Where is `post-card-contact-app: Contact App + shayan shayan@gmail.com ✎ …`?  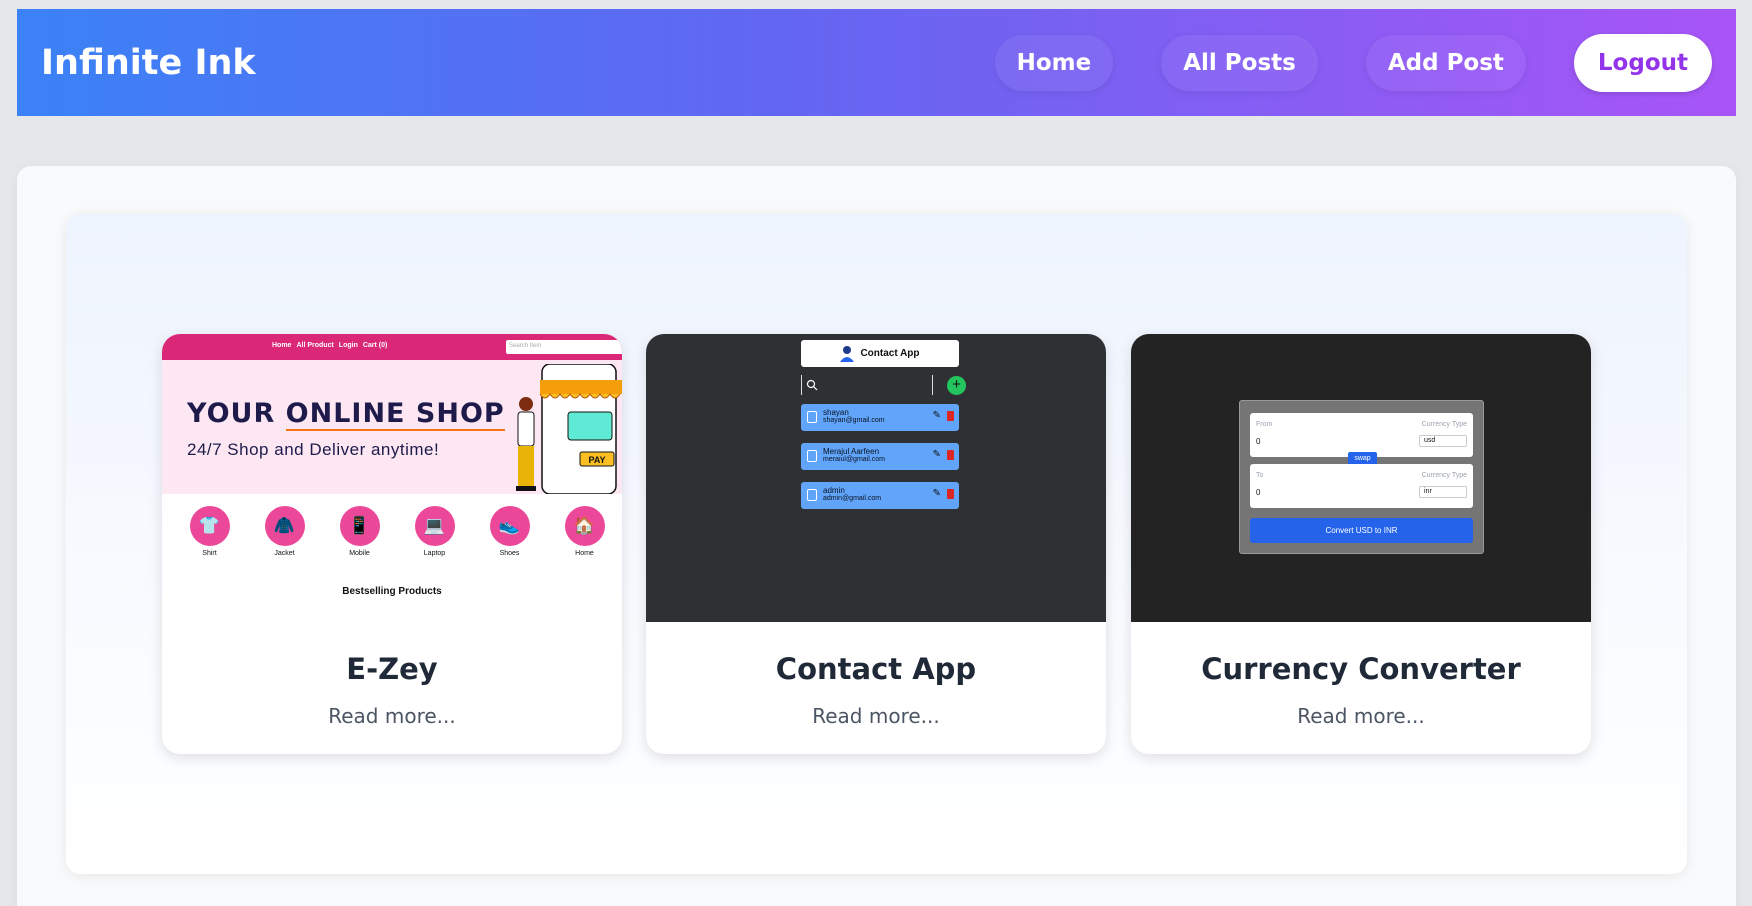
post-card-contact-app: Contact App + shayan shayan@gmail.com ✎ … is located at coordinates (876, 544).